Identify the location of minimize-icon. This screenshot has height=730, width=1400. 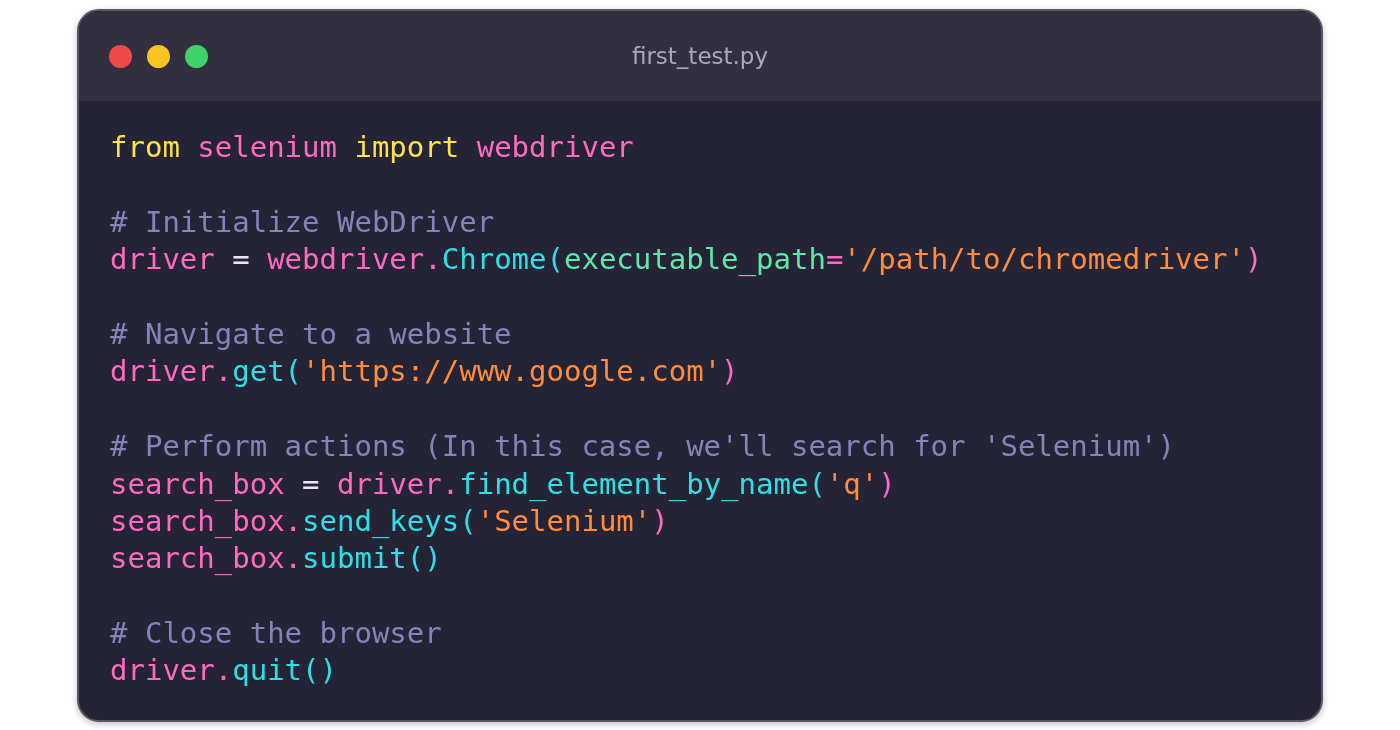
(158, 56).